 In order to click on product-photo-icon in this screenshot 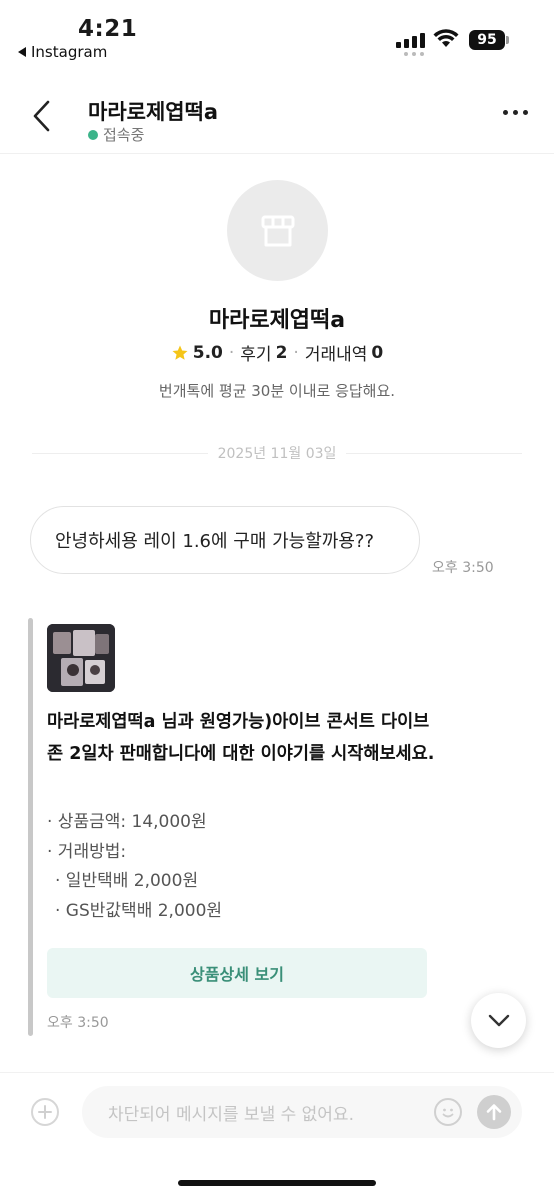, I will do `click(81, 658)`.